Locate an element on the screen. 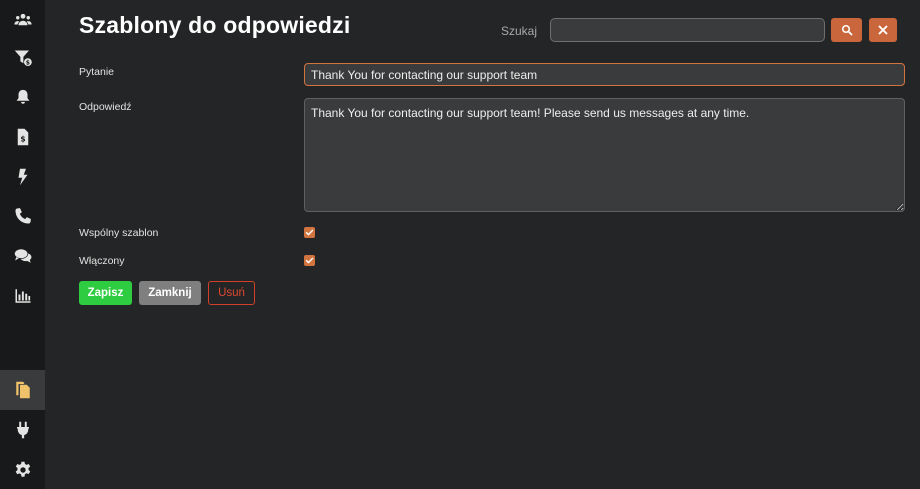 The height and width of the screenshot is (489, 920). sidebar-item-chat is located at coordinates (22, 256).